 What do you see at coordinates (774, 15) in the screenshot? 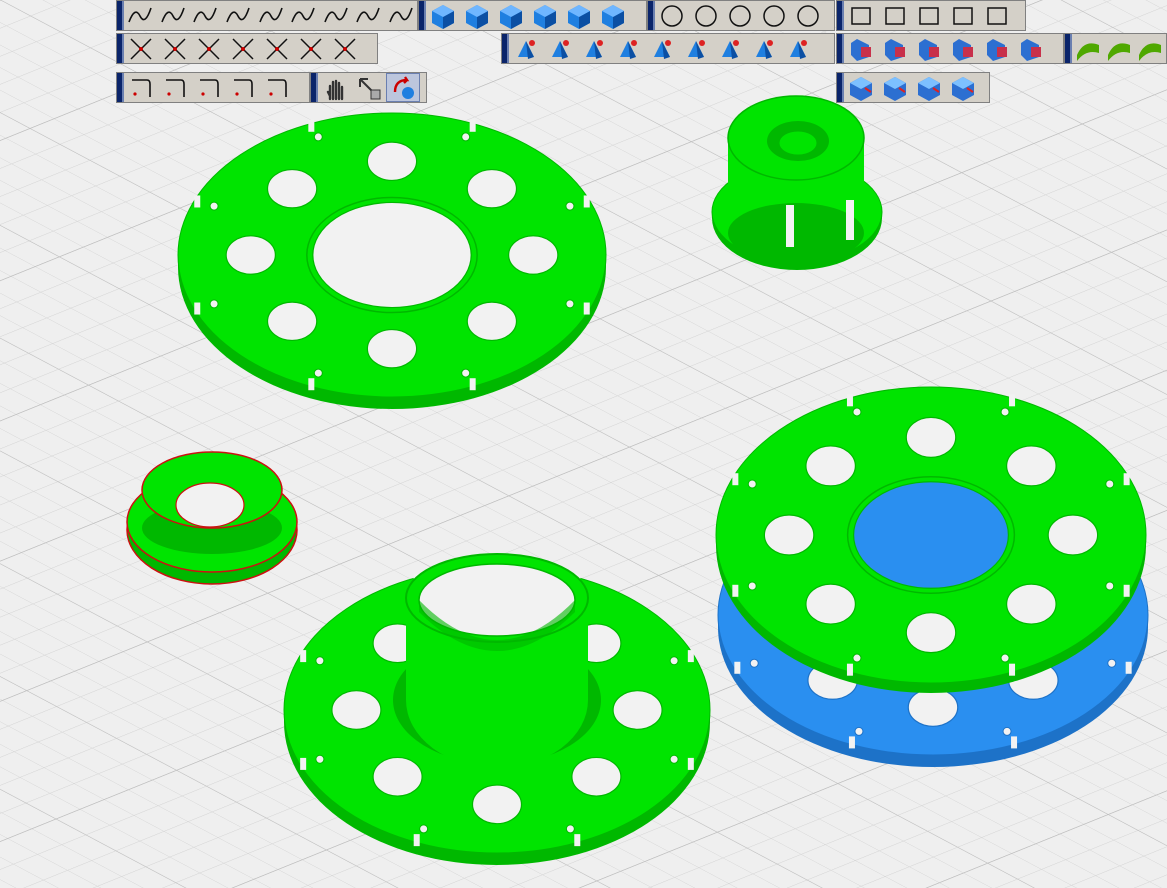
I see `circle-tangent-button` at bounding box center [774, 15].